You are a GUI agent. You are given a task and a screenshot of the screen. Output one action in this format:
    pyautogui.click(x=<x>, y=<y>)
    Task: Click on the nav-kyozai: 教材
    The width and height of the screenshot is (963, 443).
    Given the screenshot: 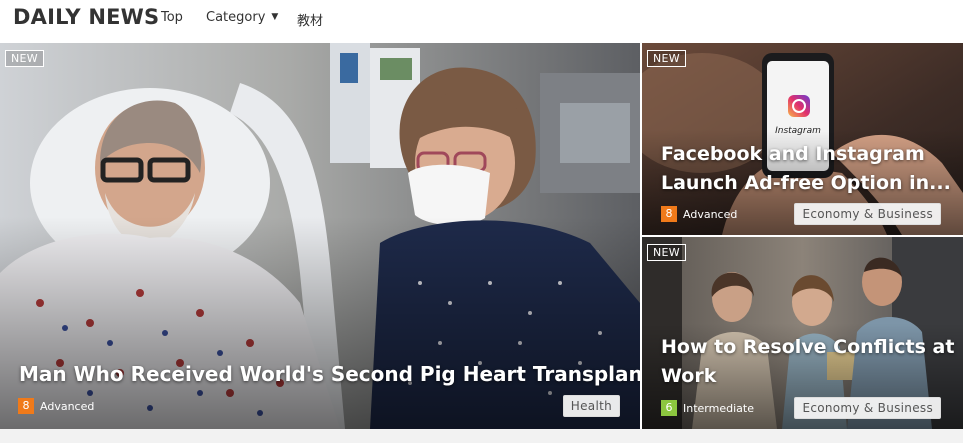 What is the action you would take?
    pyautogui.click(x=310, y=19)
    